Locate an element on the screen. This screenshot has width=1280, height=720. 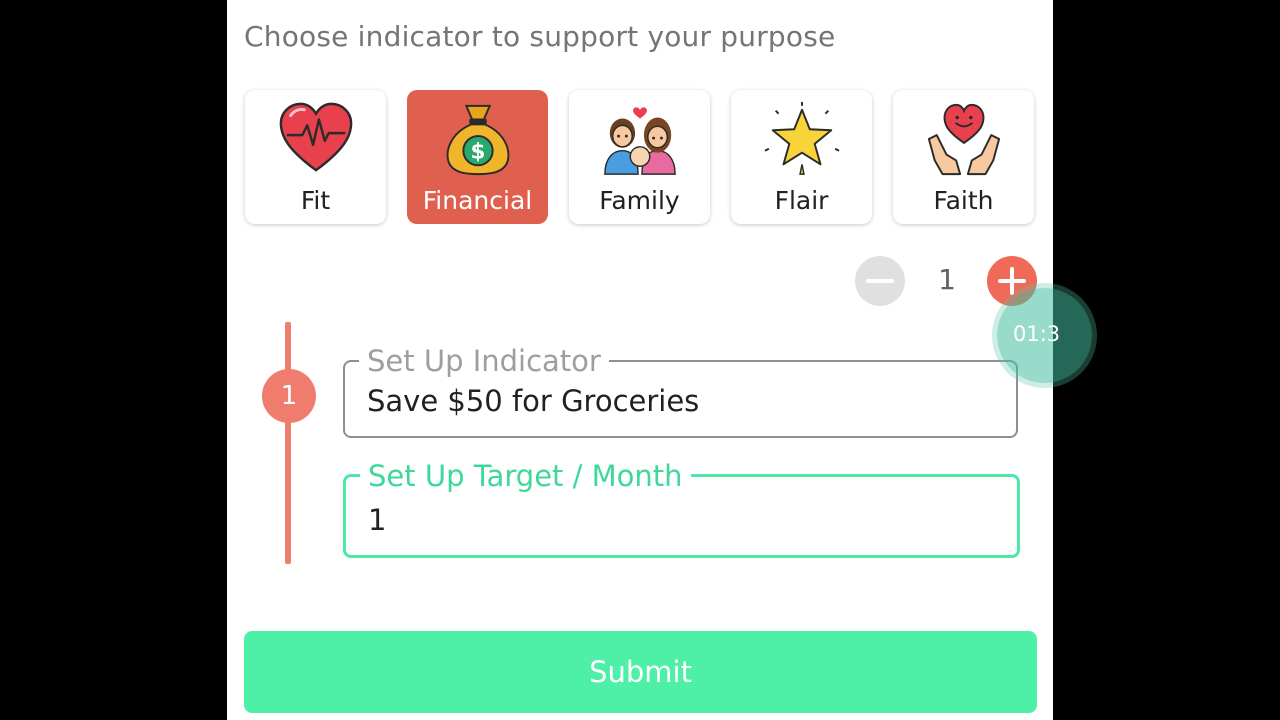
target-input: 1 is located at coordinates (377, 520).